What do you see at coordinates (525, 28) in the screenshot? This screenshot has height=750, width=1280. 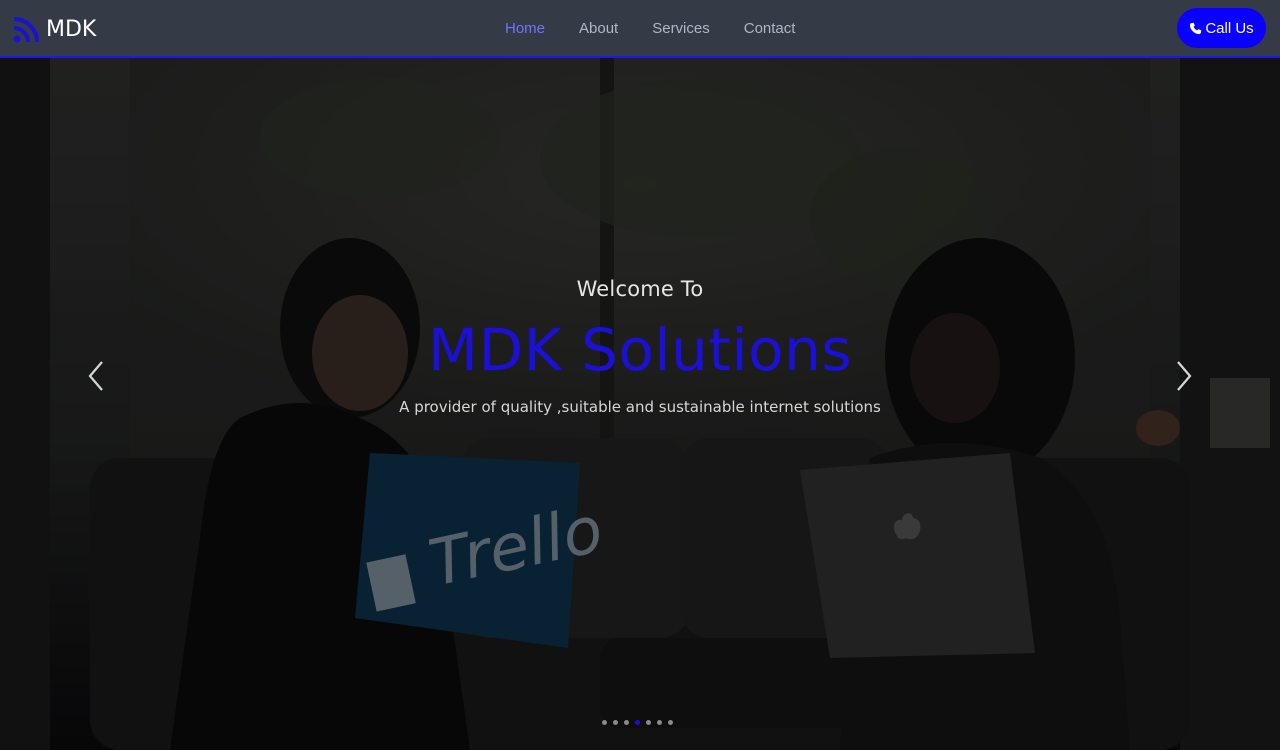 I see `nav-home-link: Home` at bounding box center [525, 28].